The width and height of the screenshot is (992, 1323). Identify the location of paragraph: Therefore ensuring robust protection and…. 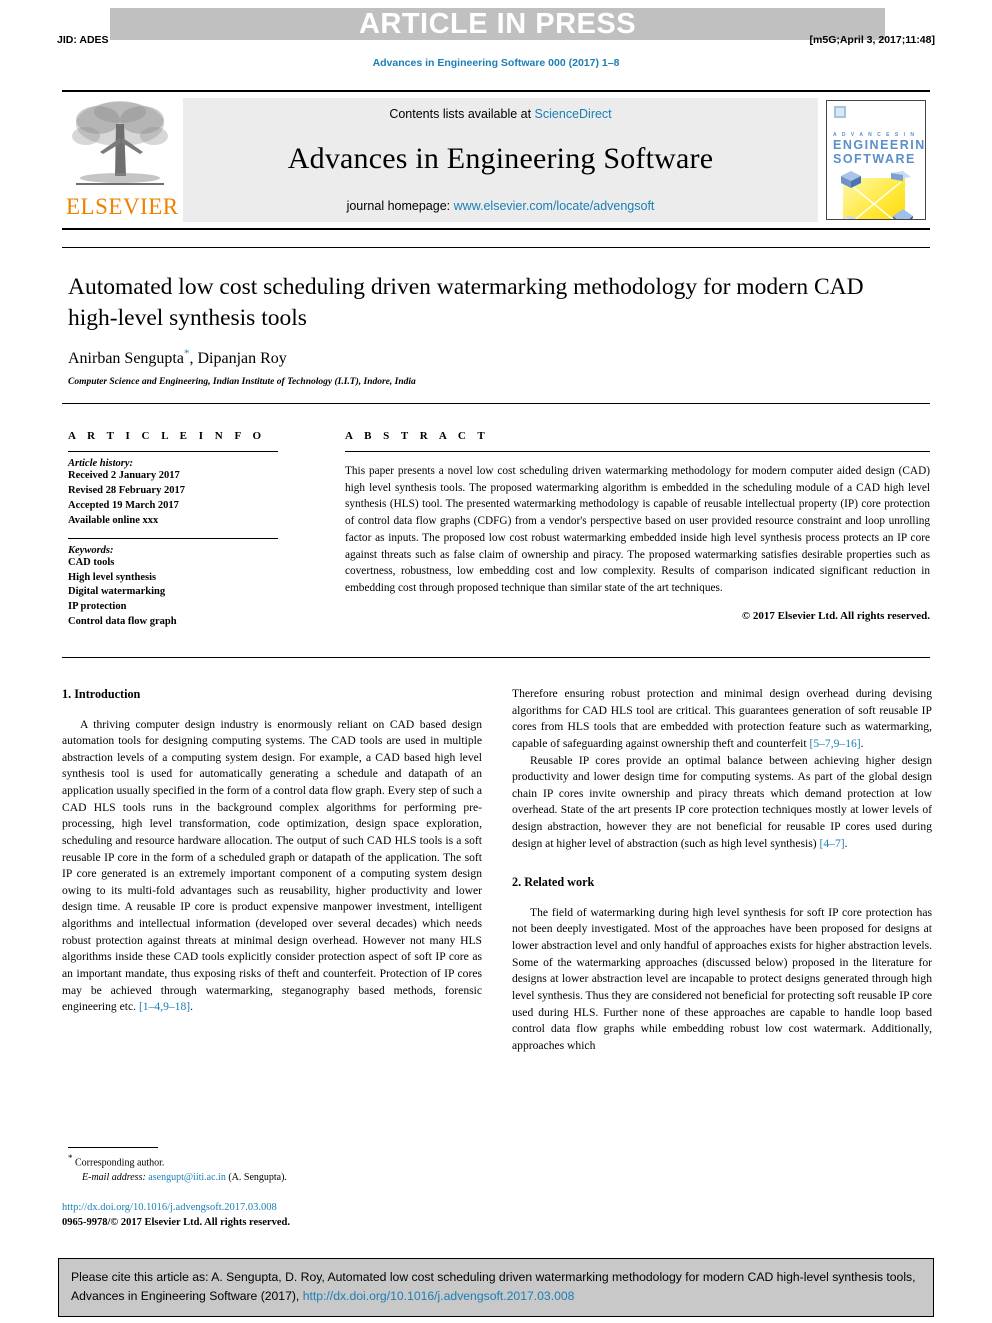
(722, 719).